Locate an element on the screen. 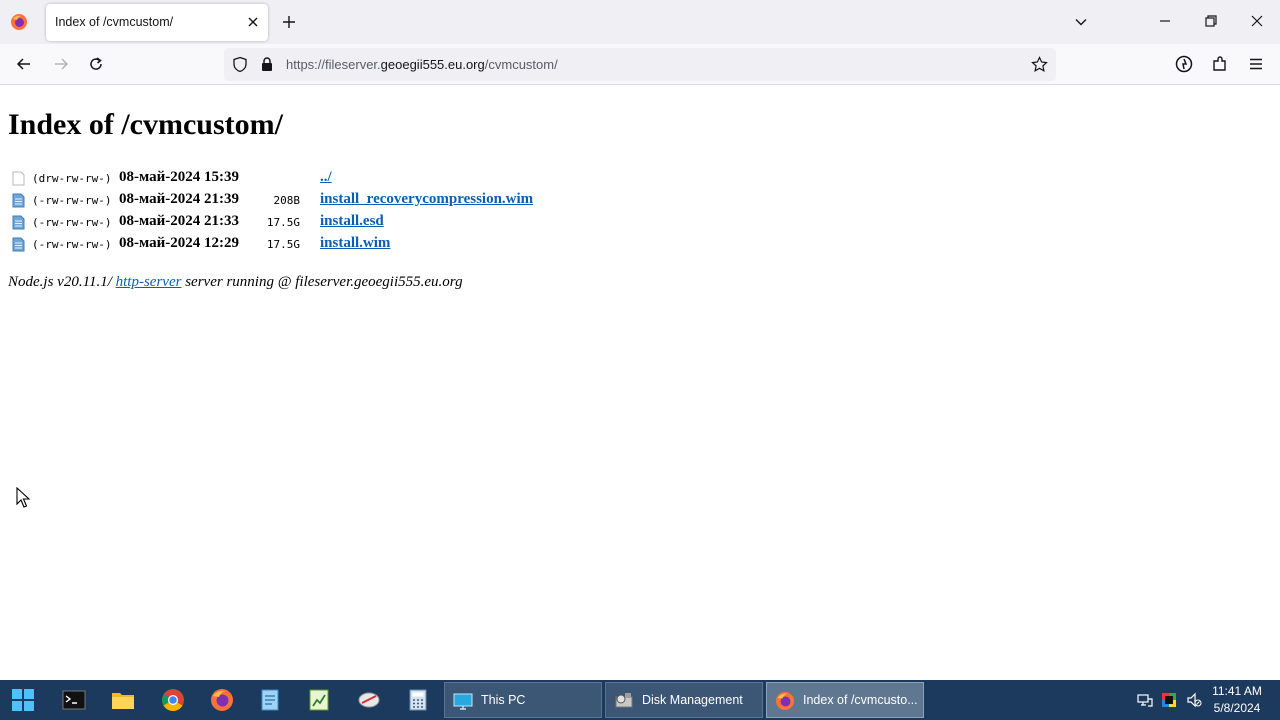  taskbar-item-this-pc: This PC is located at coordinates (523, 700).